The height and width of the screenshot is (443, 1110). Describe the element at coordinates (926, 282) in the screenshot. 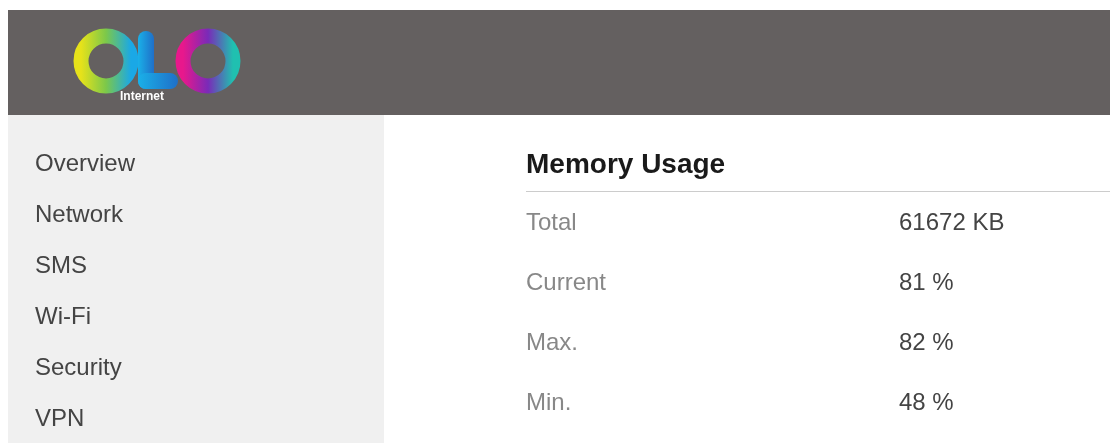

I see `row-value: 81 %` at that location.